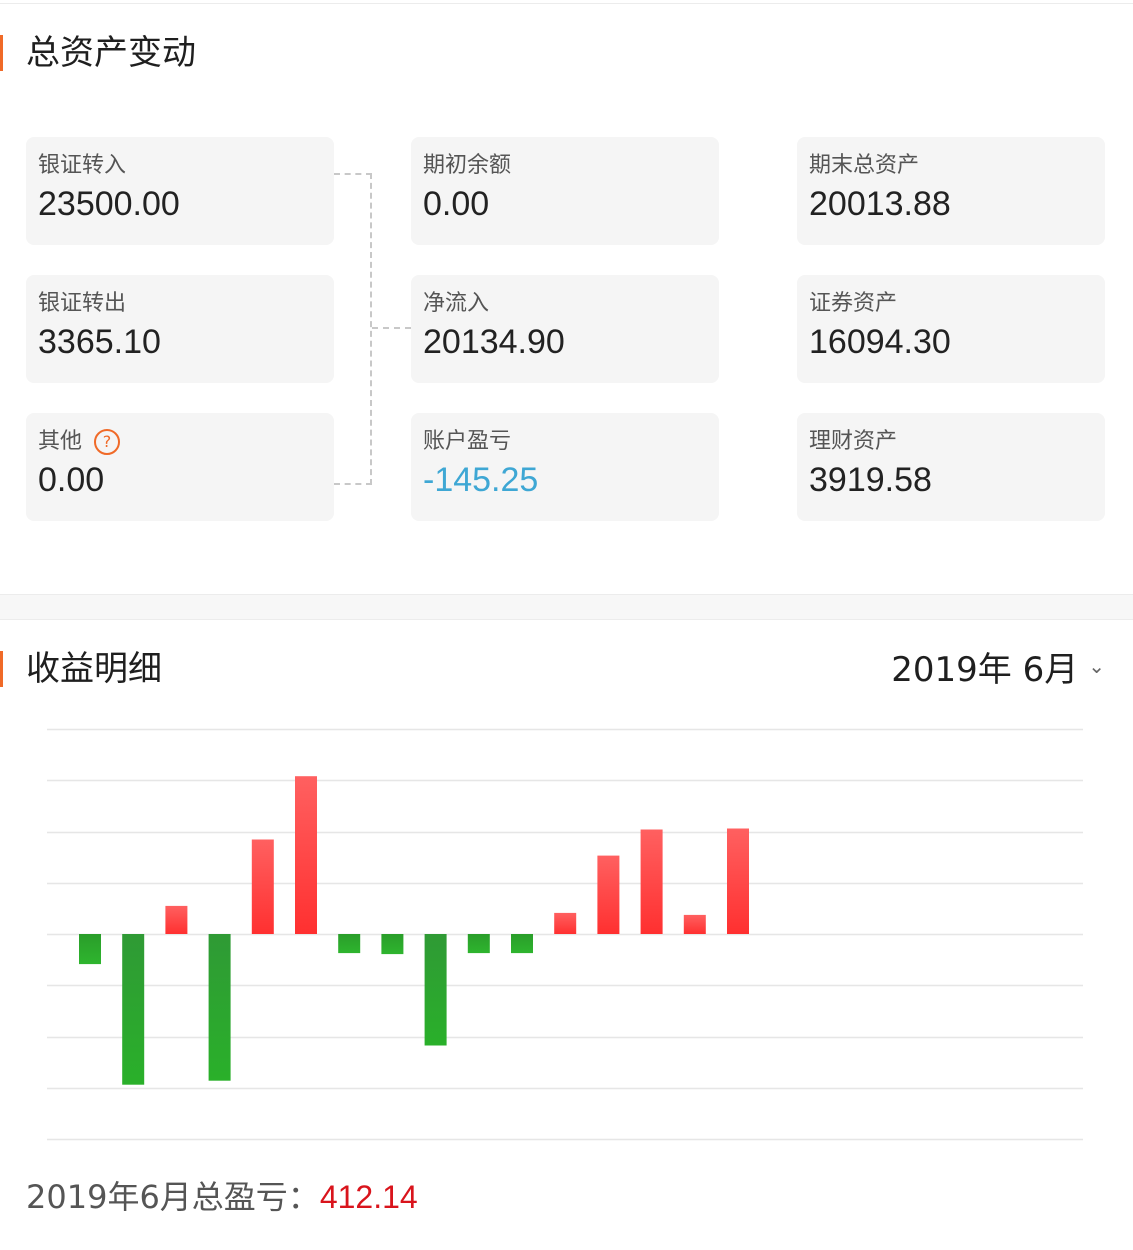 This screenshot has height=1250, width=1133. I want to click on asset-section-title: 总资产变动, so click(98, 53).